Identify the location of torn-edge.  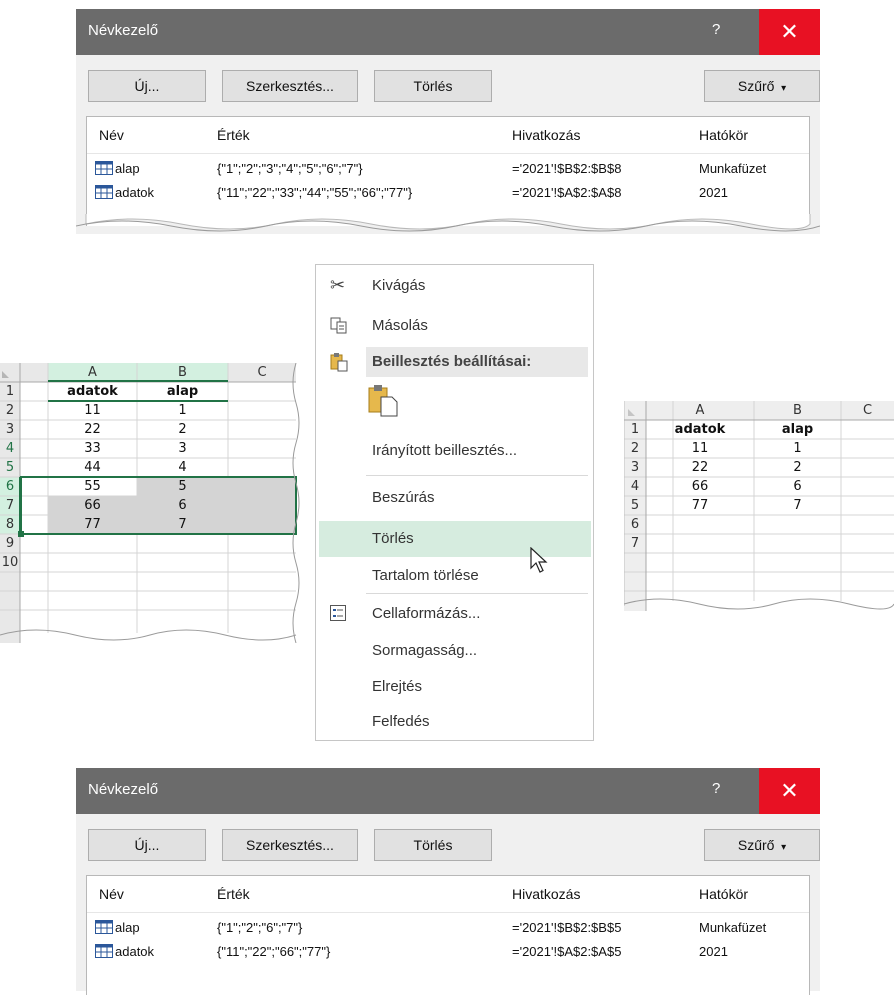
(448, 223).